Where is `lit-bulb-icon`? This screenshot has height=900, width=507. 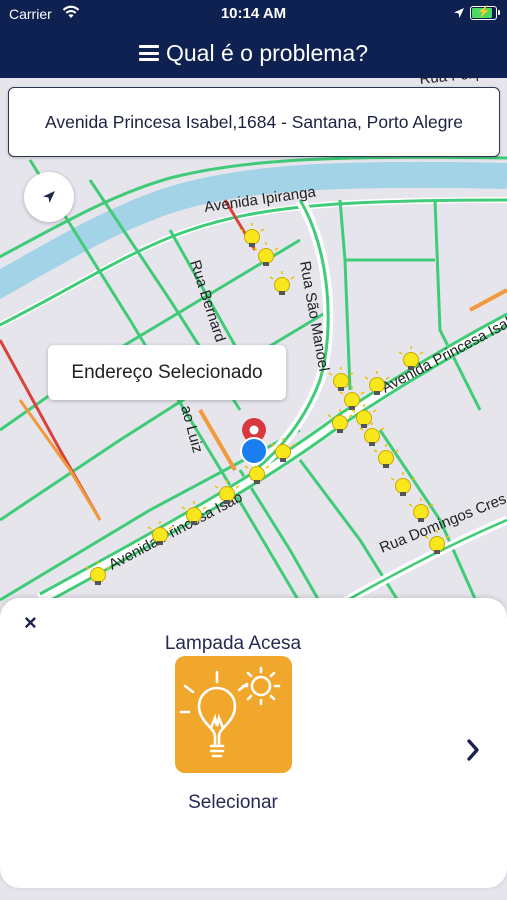 lit-bulb-icon is located at coordinates (230, 712).